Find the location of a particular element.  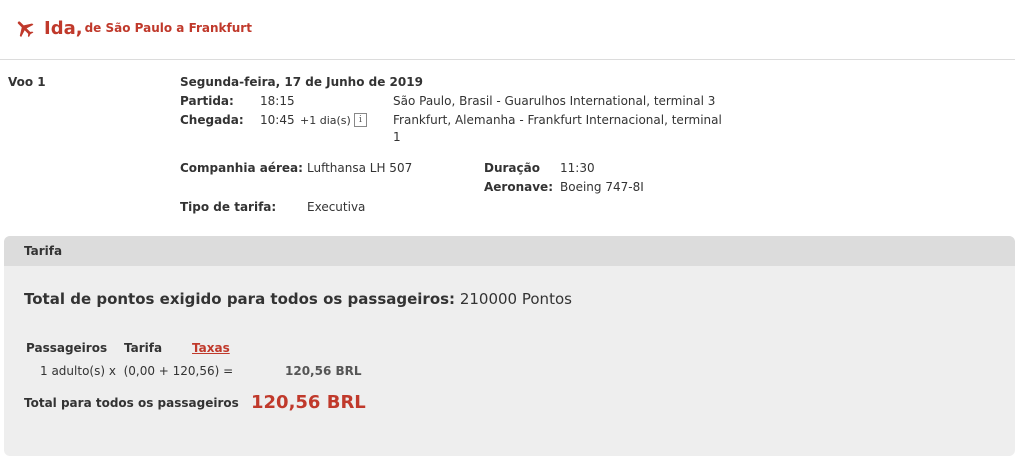

fare-panel-title: Tarifa is located at coordinates (509, 251).